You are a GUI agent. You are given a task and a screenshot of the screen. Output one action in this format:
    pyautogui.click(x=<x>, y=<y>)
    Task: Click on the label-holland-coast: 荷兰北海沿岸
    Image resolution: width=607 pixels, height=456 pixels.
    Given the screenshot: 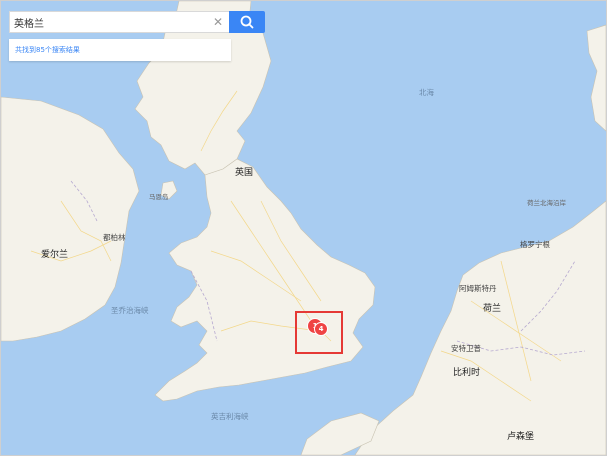 What is the action you would take?
    pyautogui.click(x=546, y=203)
    